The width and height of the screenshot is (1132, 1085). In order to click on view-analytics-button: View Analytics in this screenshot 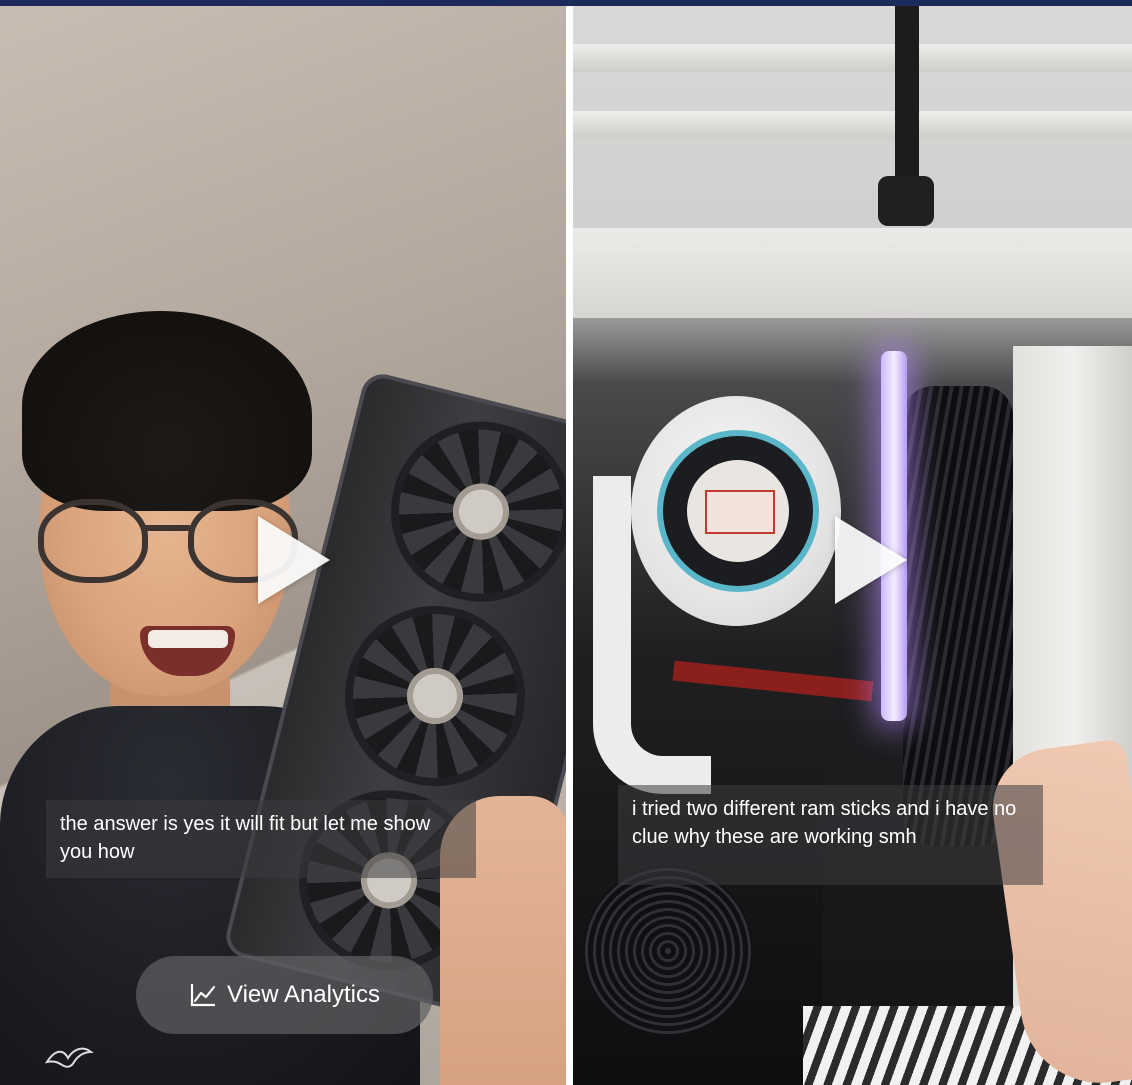, I will do `click(284, 995)`.